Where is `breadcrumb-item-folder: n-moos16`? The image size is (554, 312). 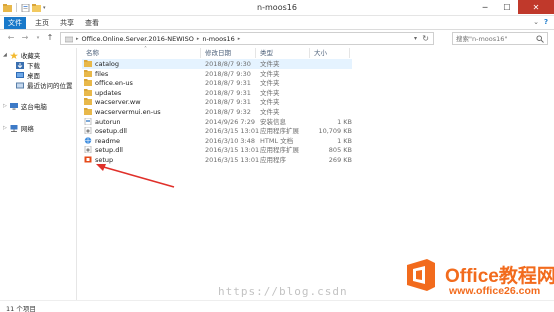 breadcrumb-item-folder: n-moos16 is located at coordinates (218, 39).